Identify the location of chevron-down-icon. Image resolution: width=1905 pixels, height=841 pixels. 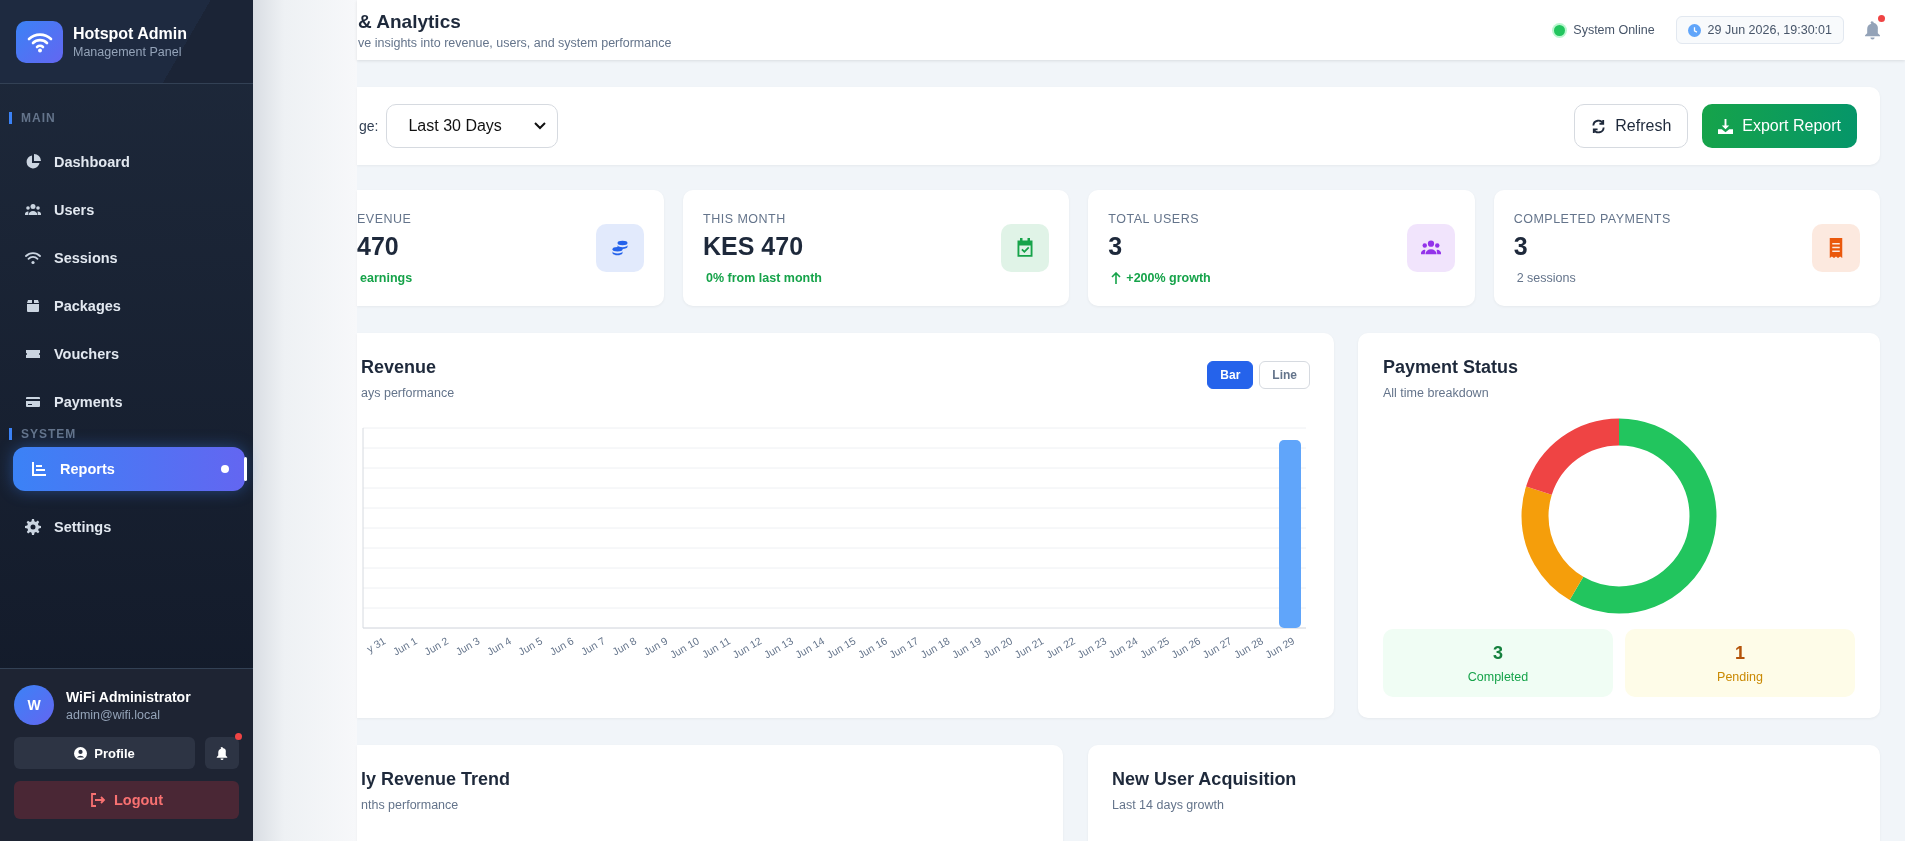
(540, 126).